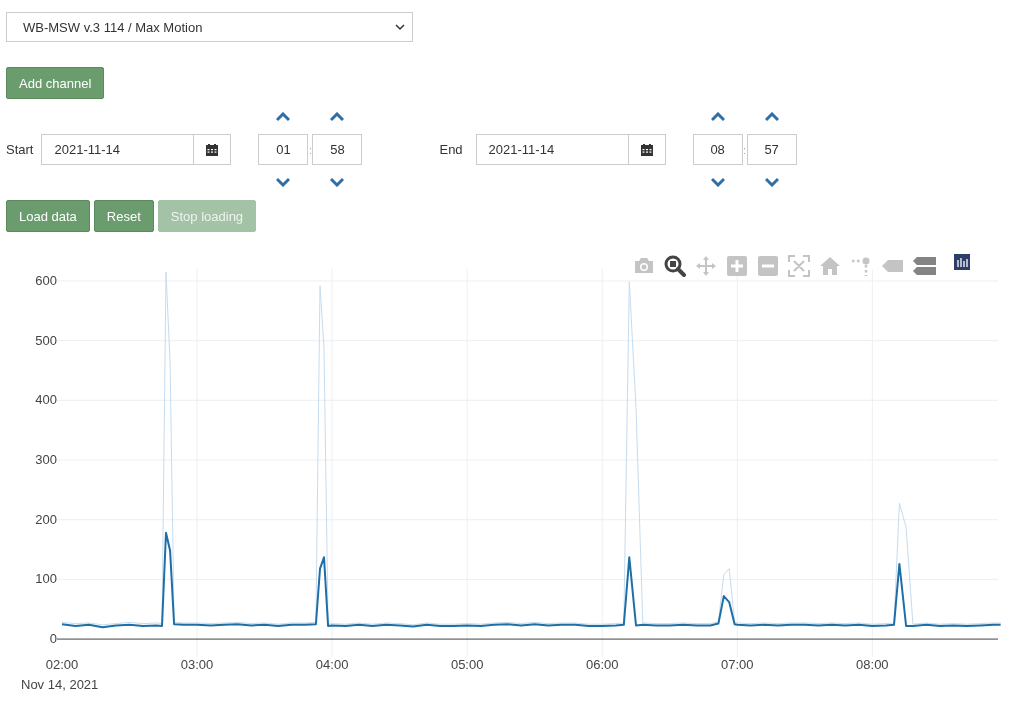 Image resolution: width=1013 pixels, height=701 pixels. Describe the element at coordinates (46, 459) in the screenshot. I see `y-tick-label: 300` at that location.